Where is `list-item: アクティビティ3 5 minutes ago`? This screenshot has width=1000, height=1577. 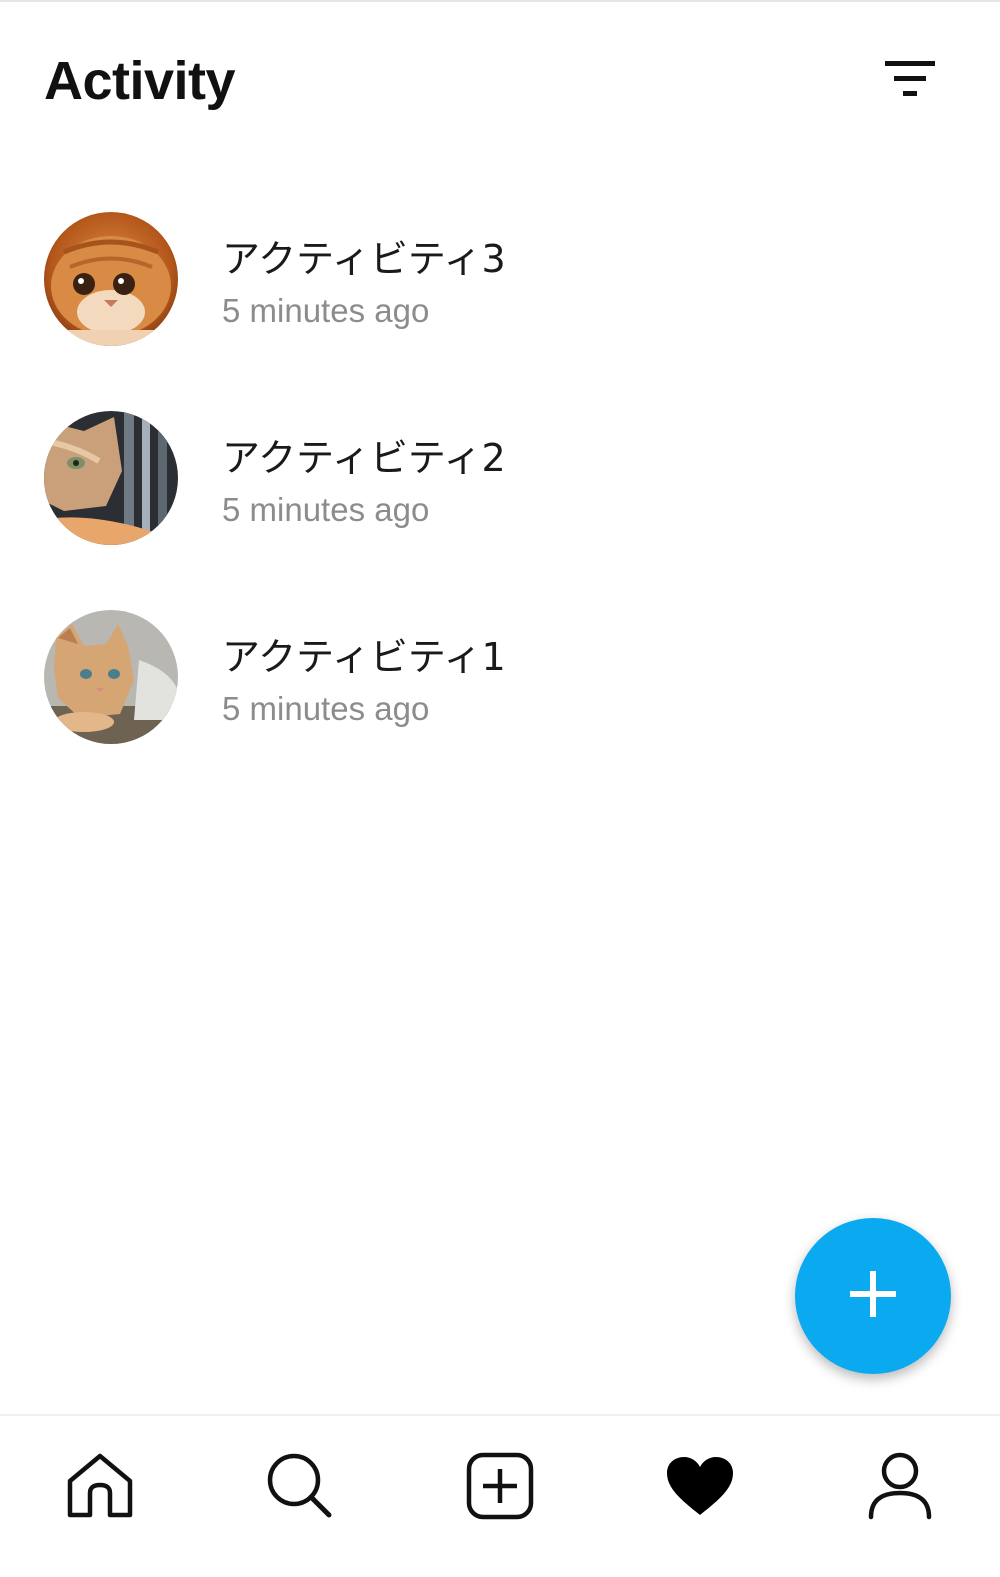
list-item: アクティビティ3 5 minutes ago is located at coordinates (500, 311).